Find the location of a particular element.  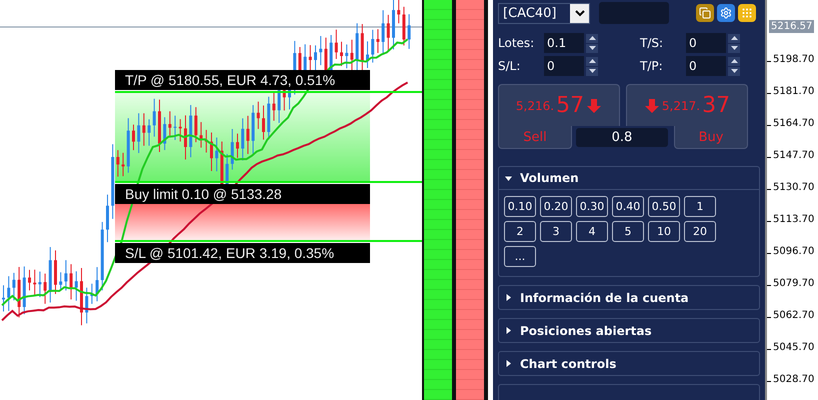

settings-button is located at coordinates (726, 13).